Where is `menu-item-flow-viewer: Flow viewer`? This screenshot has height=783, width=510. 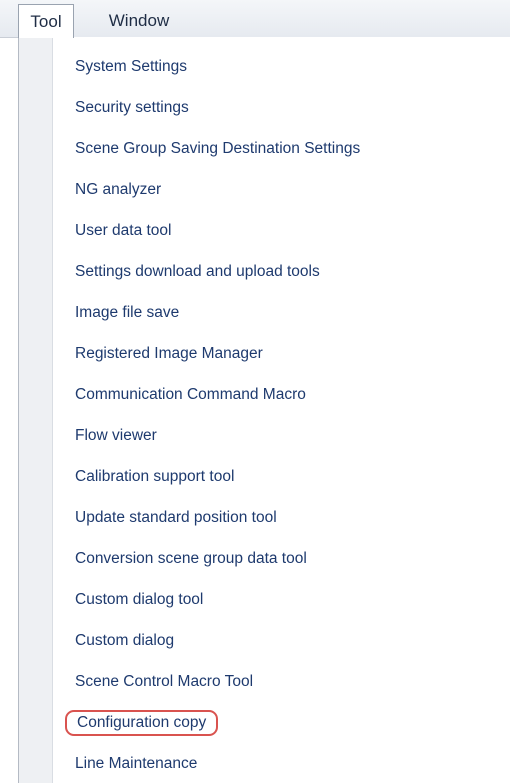 menu-item-flow-viewer: Flow viewer is located at coordinates (116, 436).